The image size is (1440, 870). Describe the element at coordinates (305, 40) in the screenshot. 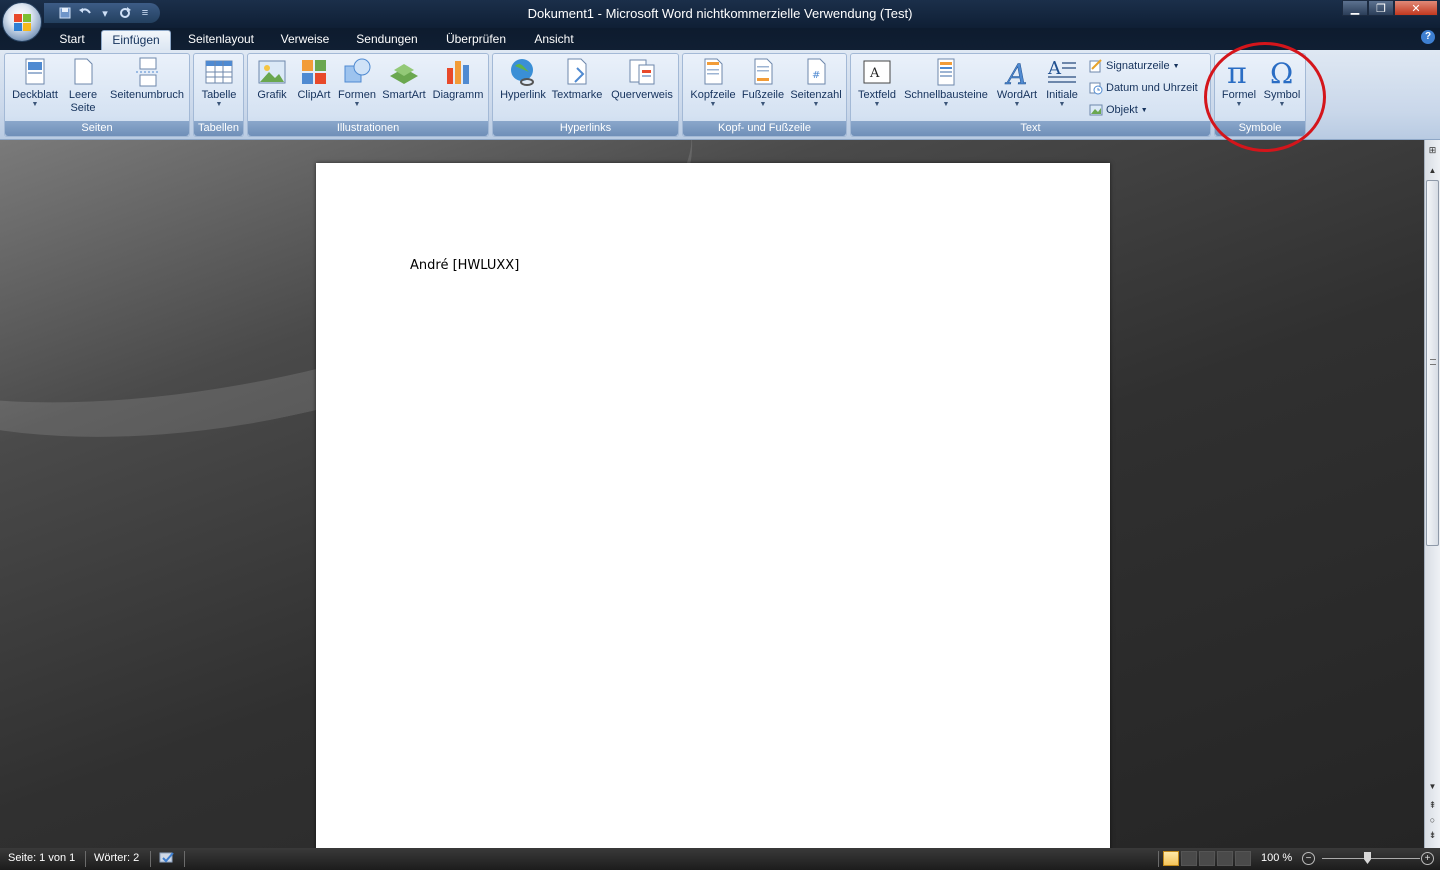

I see `tab-verweise: Verweise` at that location.